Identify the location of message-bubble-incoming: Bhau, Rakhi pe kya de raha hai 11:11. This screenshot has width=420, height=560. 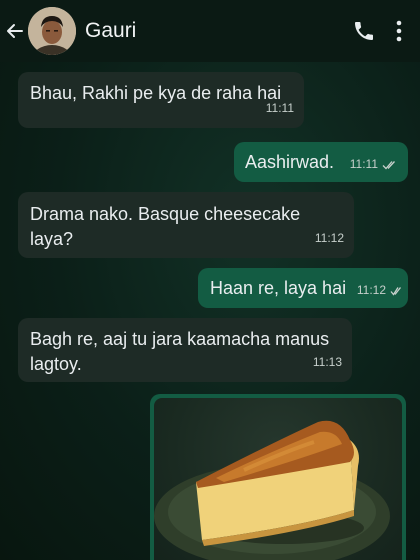
(161, 100).